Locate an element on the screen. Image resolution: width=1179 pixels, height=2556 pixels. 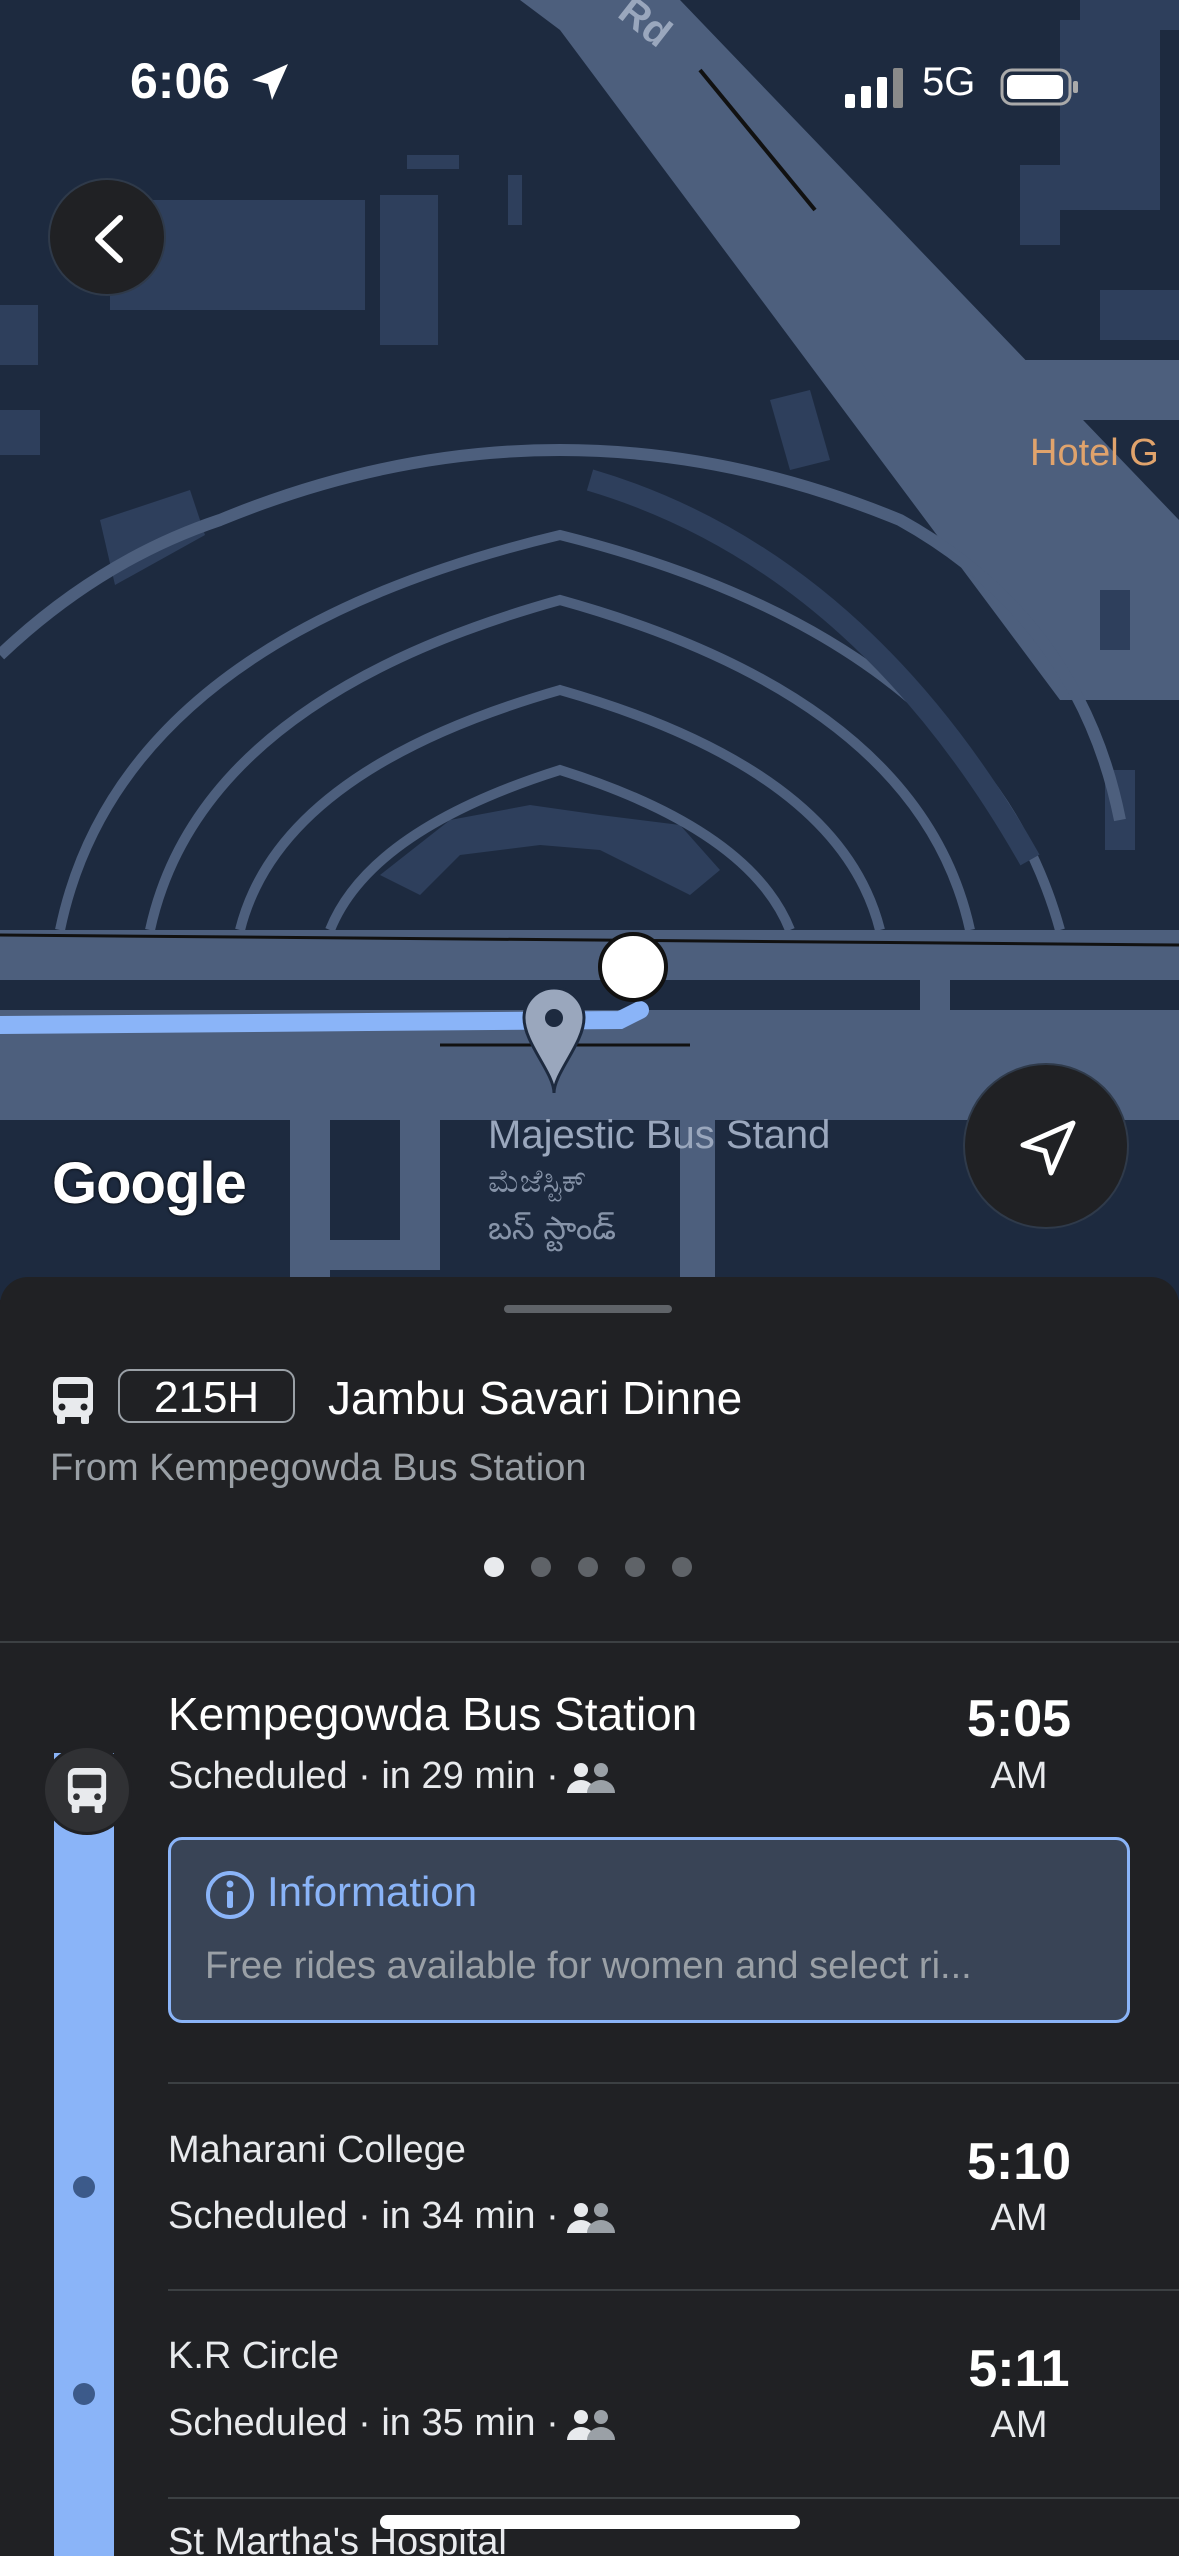
status-time: 6:06 is located at coordinates (180, 81).